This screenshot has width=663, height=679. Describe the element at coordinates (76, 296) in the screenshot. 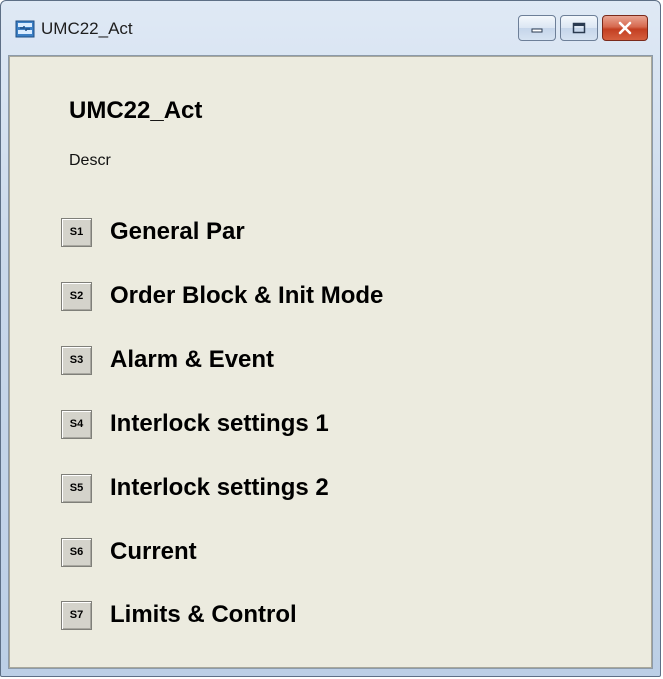

I see `s2-button: S2` at that location.